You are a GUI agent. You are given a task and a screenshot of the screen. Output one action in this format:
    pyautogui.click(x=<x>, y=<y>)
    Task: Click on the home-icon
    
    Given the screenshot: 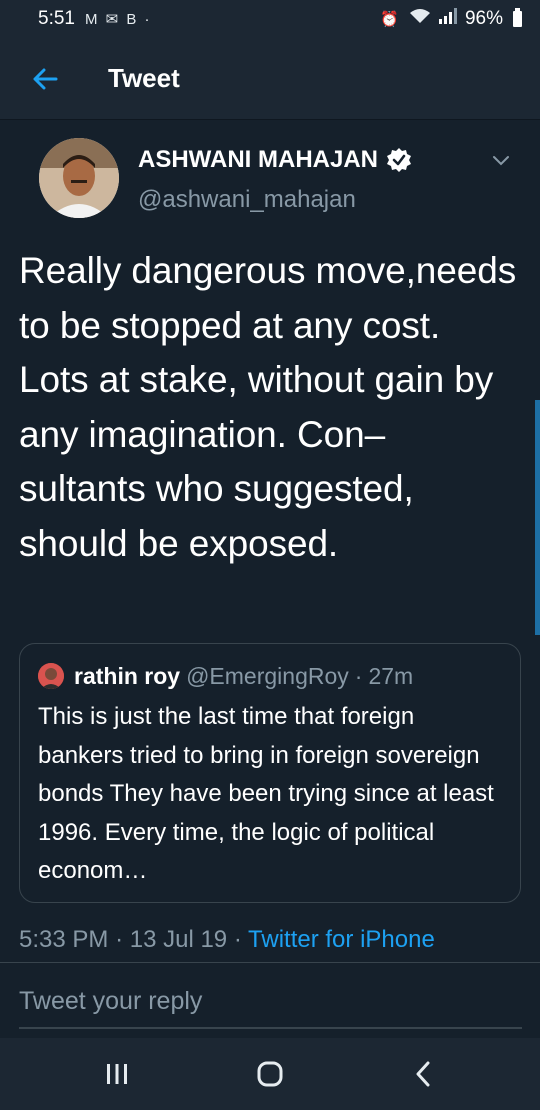 What is the action you would take?
    pyautogui.click(x=270, y=1074)
    